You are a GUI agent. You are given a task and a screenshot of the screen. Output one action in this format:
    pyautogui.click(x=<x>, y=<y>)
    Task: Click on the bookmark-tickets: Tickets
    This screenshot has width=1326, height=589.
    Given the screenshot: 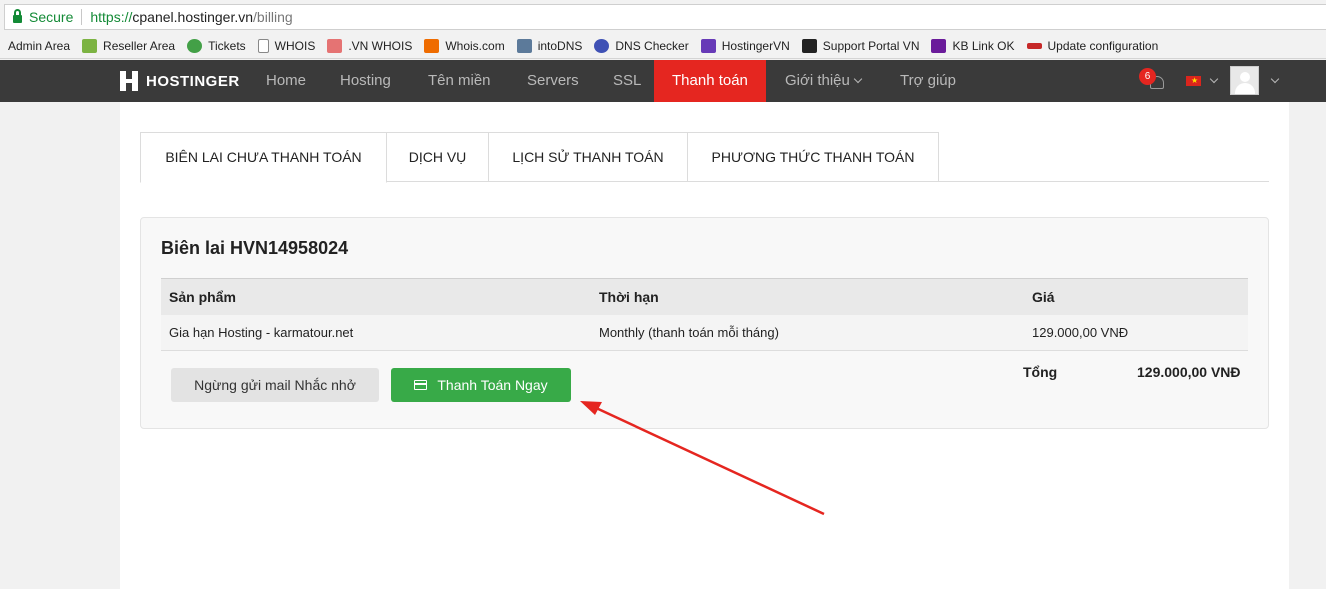 What is the action you would take?
    pyautogui.click(x=216, y=46)
    